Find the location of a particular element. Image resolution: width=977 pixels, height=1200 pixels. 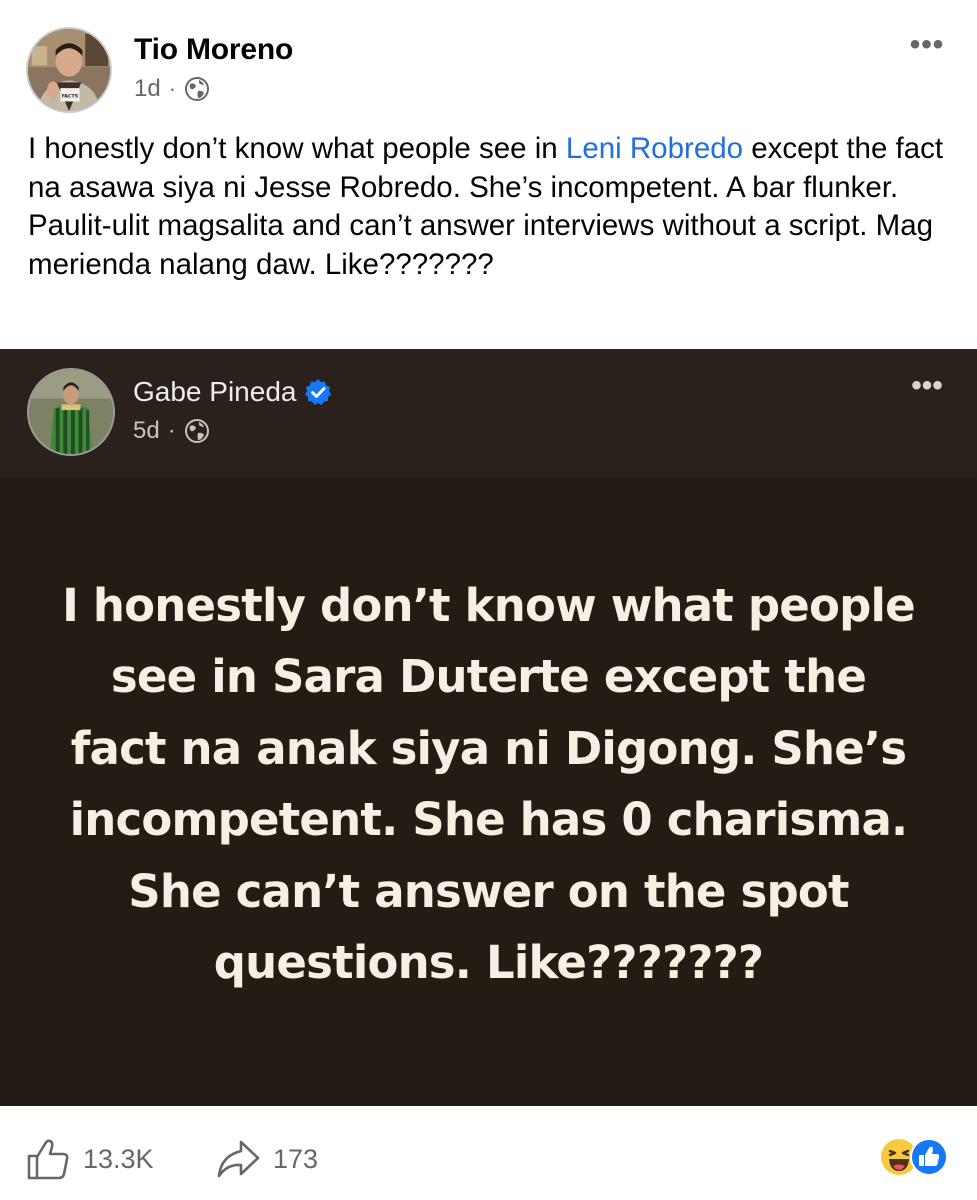

post-time: 1d is located at coordinates (147, 89).